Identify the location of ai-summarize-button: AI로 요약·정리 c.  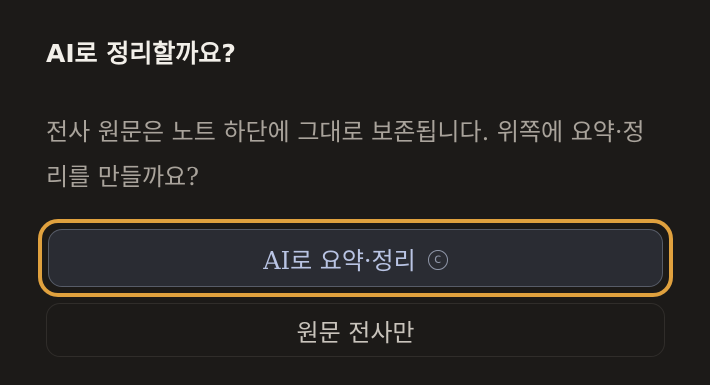
(355, 258).